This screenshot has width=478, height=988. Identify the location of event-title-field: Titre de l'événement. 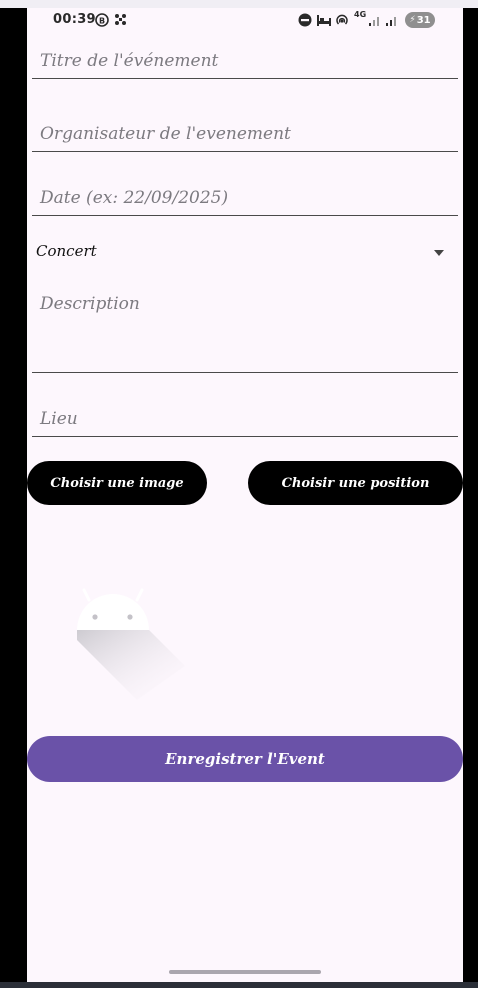
(245, 63).